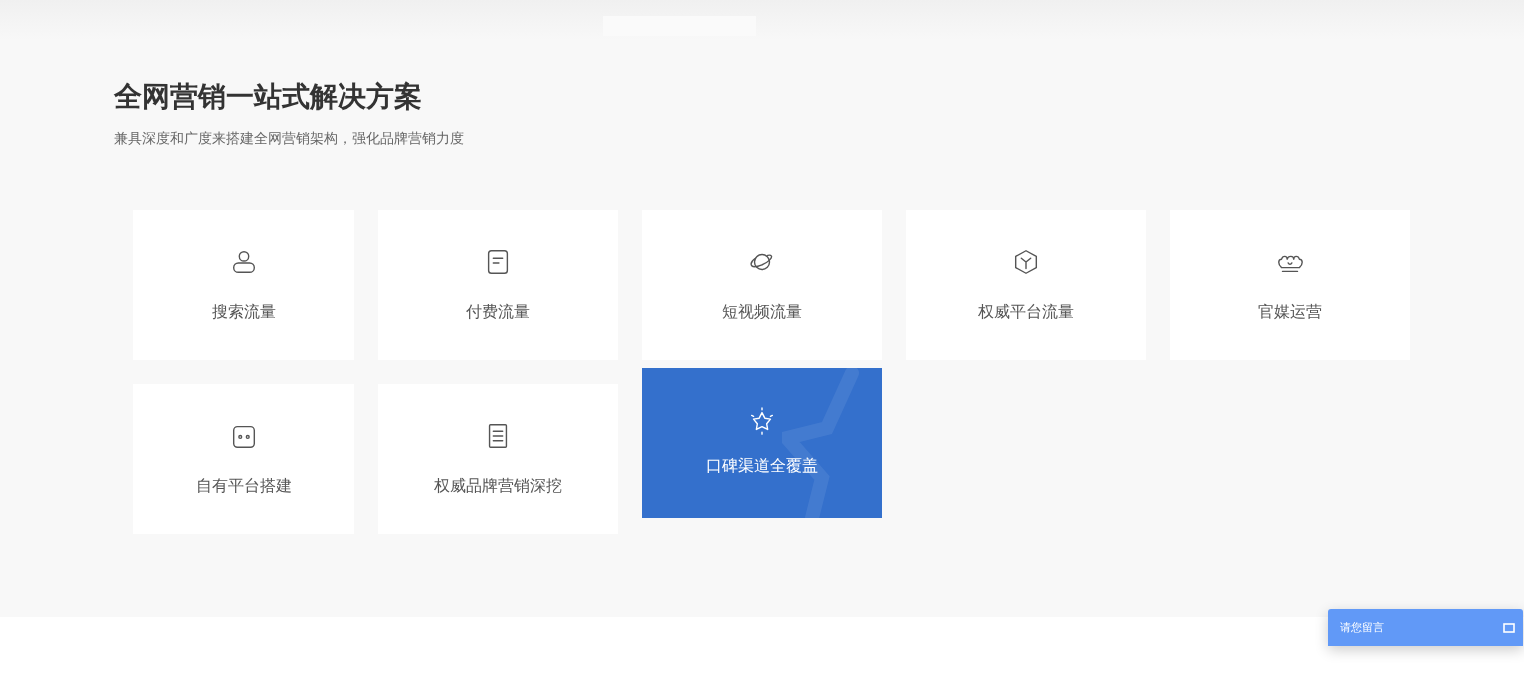  Describe the element at coordinates (243, 459) in the screenshot. I see `service-card: 自有平台搭建` at that location.